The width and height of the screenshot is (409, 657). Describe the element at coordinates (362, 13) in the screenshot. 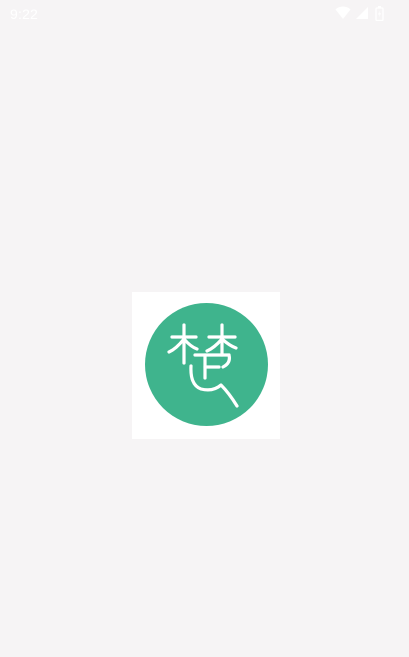

I see `cellular-signal-icon` at that location.